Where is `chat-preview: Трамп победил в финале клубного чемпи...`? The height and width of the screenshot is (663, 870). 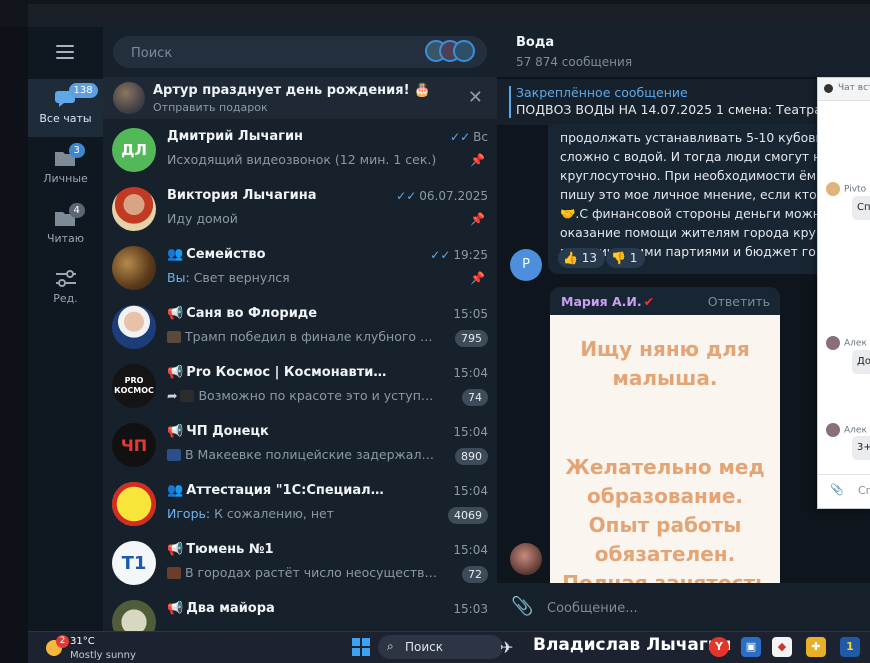 chat-preview: Трамп победил в финале клубного чемпи... is located at coordinates (302, 336).